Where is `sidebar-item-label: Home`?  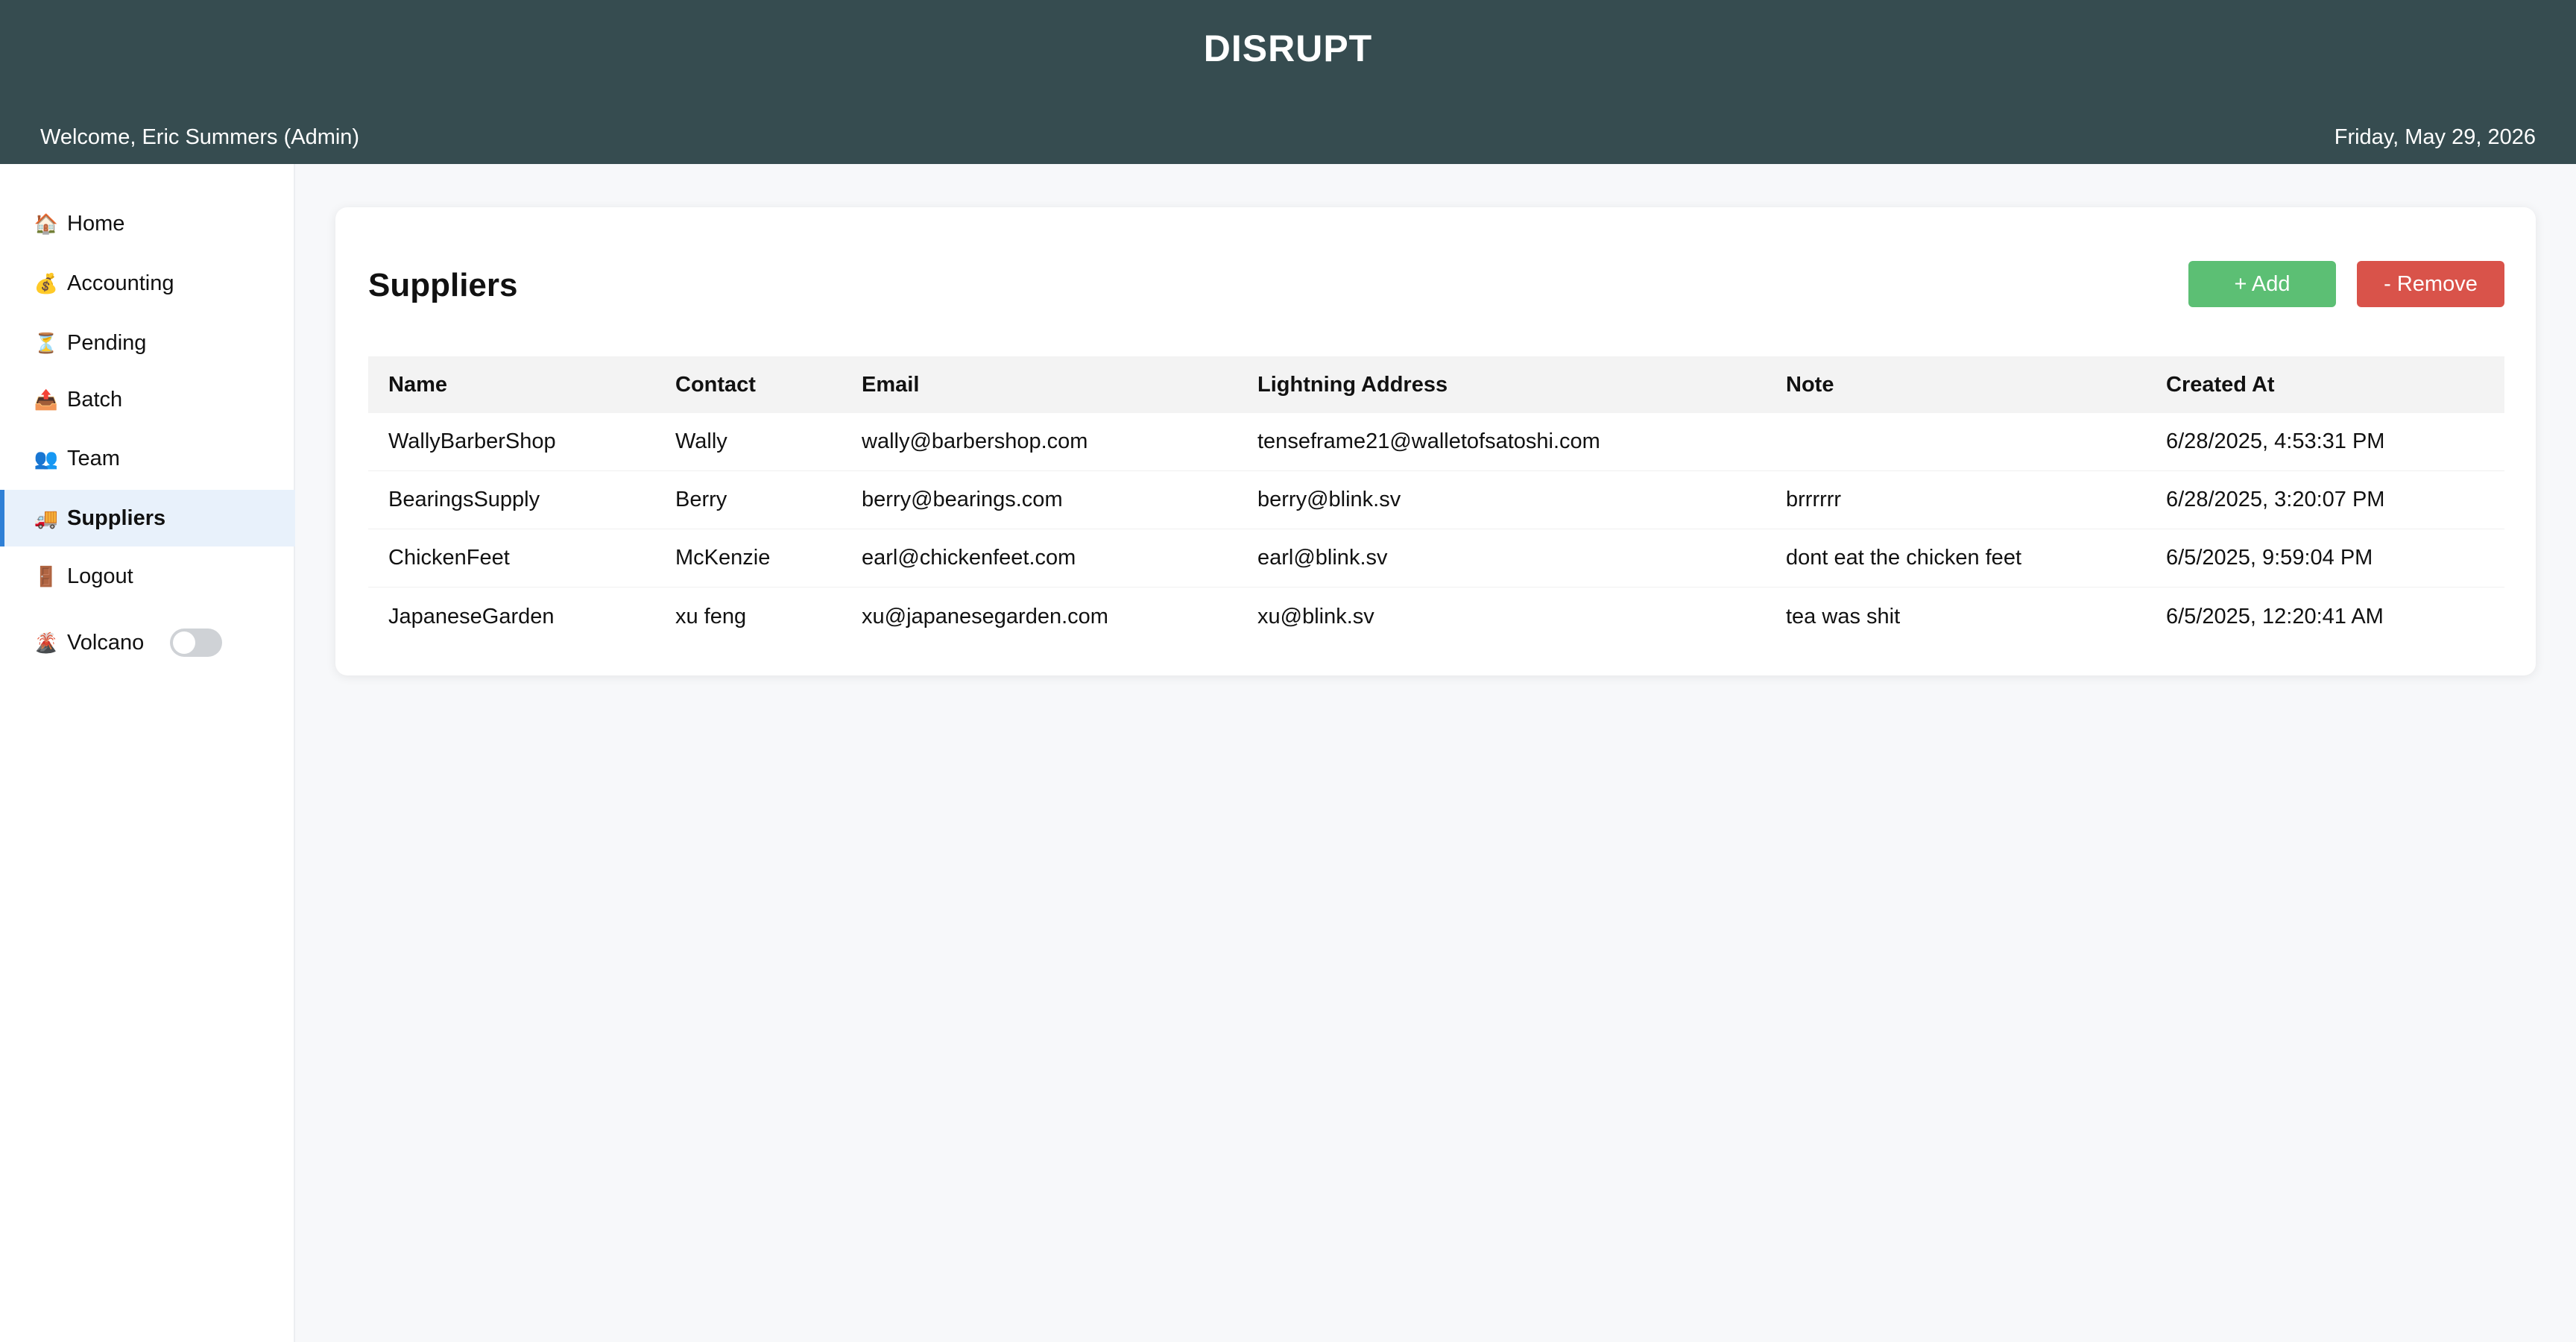
sidebar-item-label: Home is located at coordinates (96, 223).